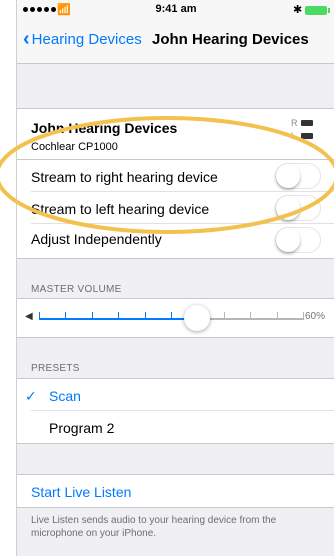  I want to click on master-volume-header: MASTER VOLUME, so click(76, 289).